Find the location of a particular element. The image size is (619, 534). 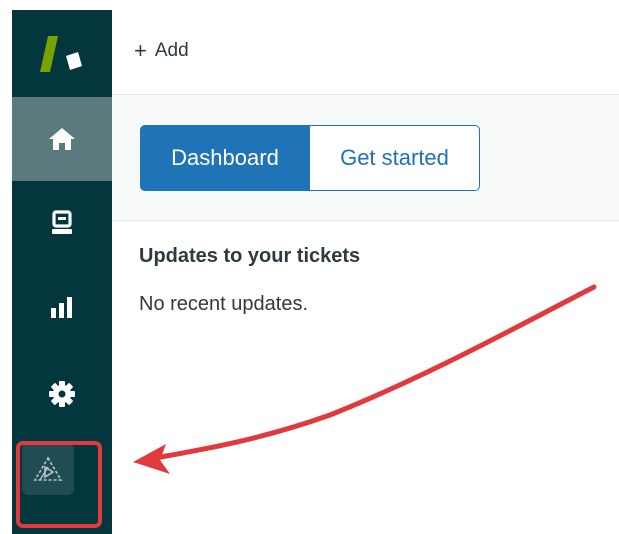

add-button: + Add is located at coordinates (161, 51).